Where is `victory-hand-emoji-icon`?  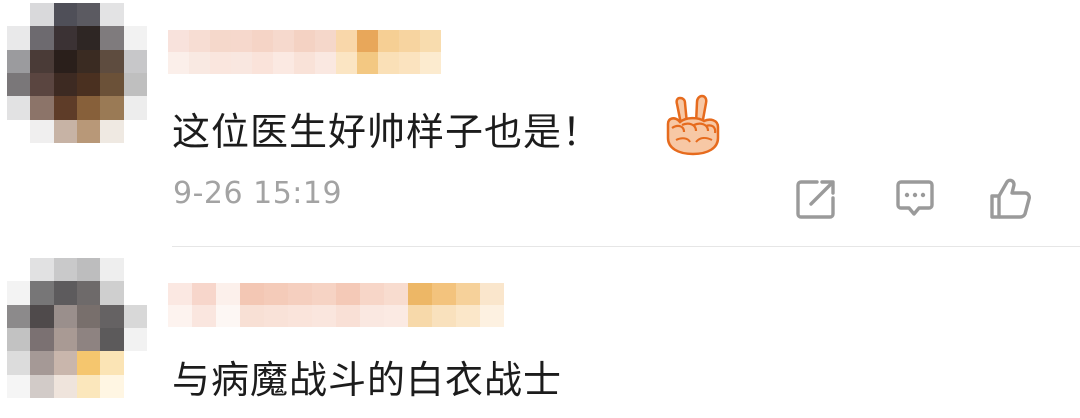
victory-hand-emoji-icon is located at coordinates (693, 125).